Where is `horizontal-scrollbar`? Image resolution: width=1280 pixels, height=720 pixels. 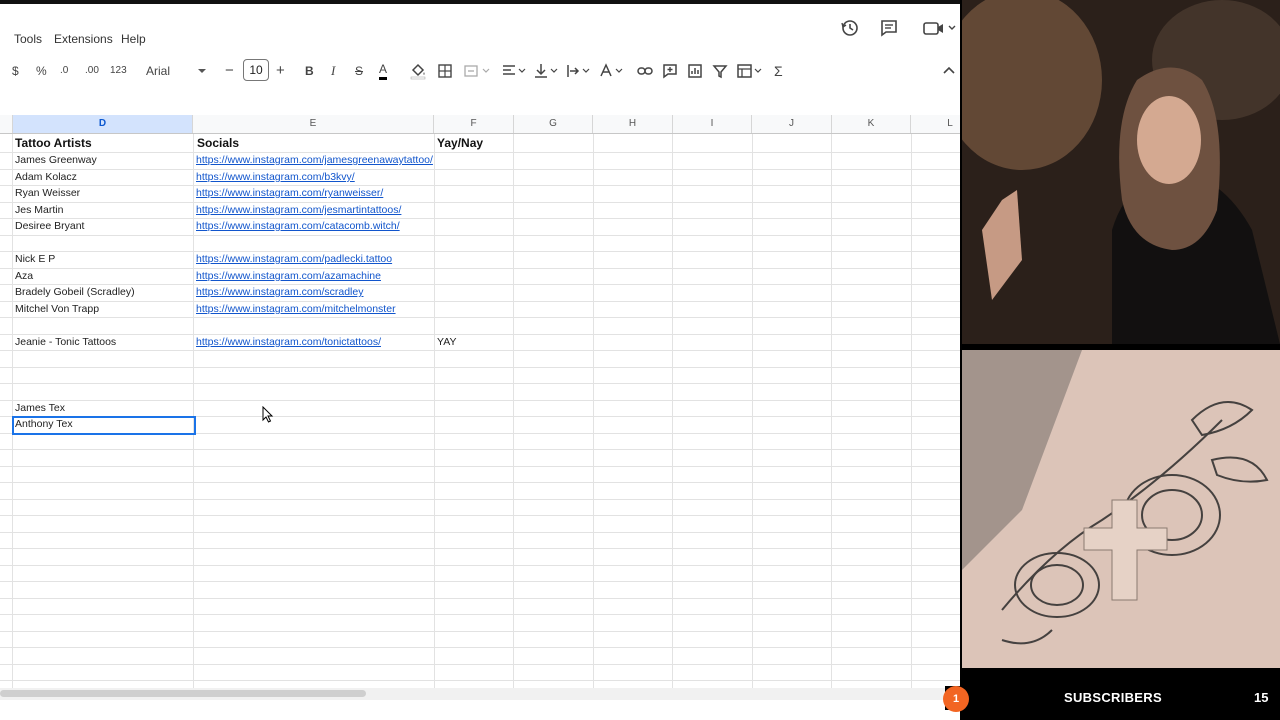
horizontal-scrollbar is located at coordinates (480, 694).